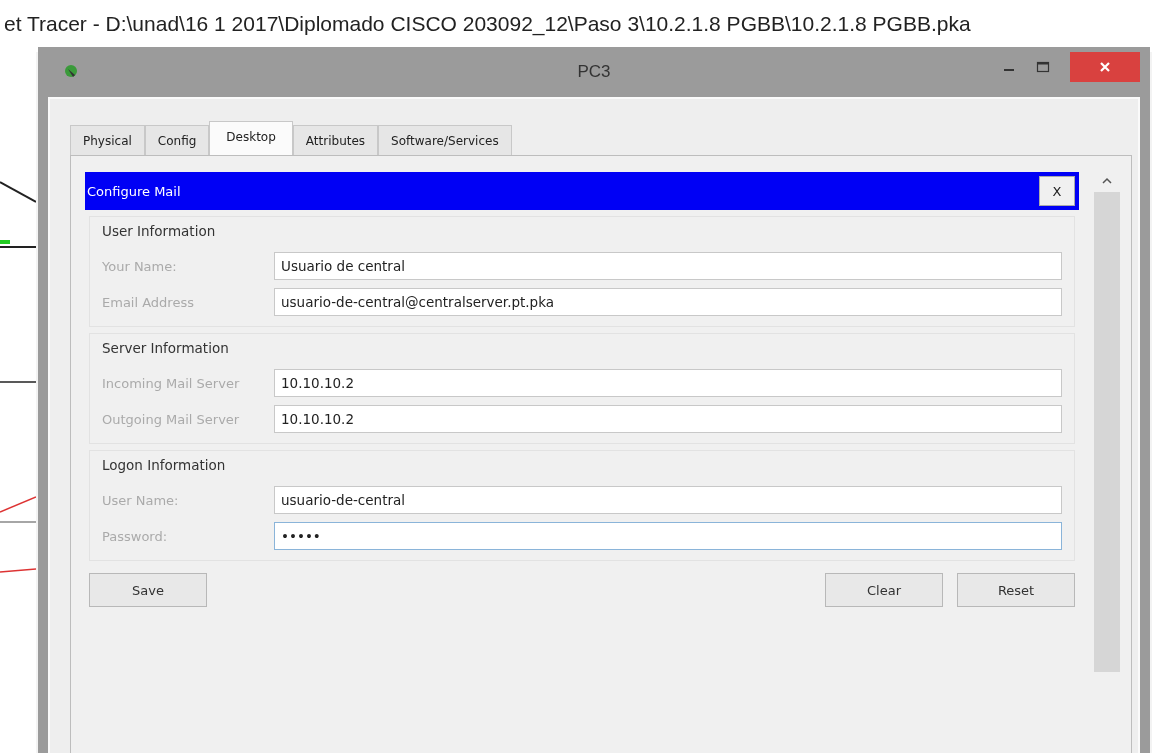 This screenshot has width=1170, height=753. What do you see at coordinates (159, 231) in the screenshot?
I see `section-title: User Information` at bounding box center [159, 231].